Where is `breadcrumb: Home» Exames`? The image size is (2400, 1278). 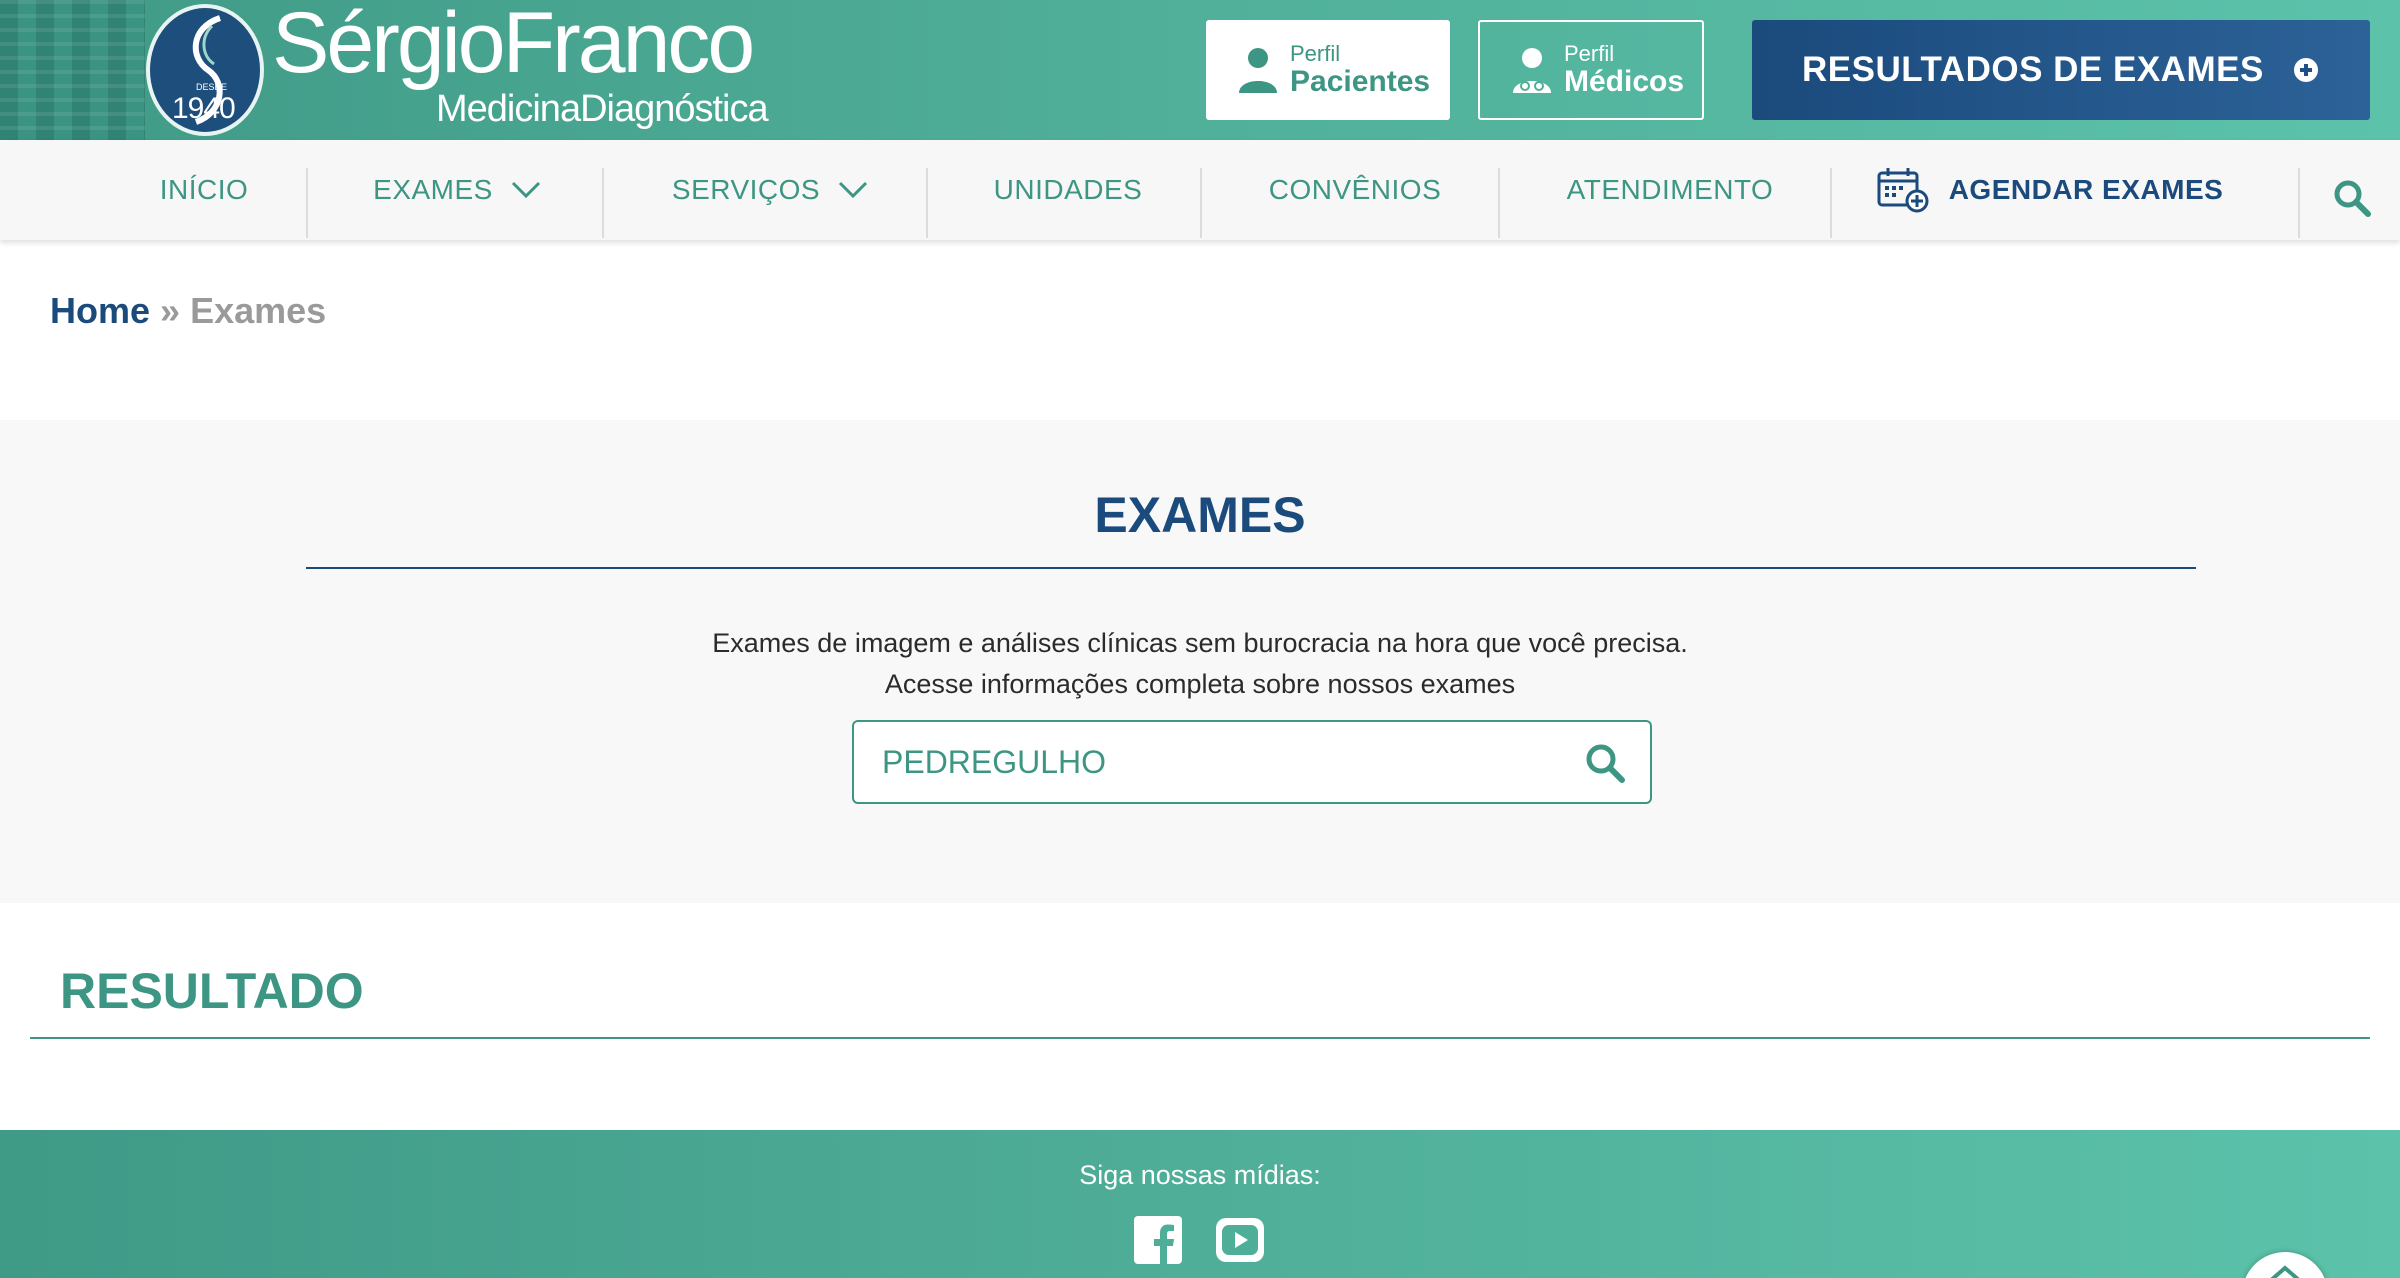 breadcrumb: Home» Exames is located at coordinates (188, 311).